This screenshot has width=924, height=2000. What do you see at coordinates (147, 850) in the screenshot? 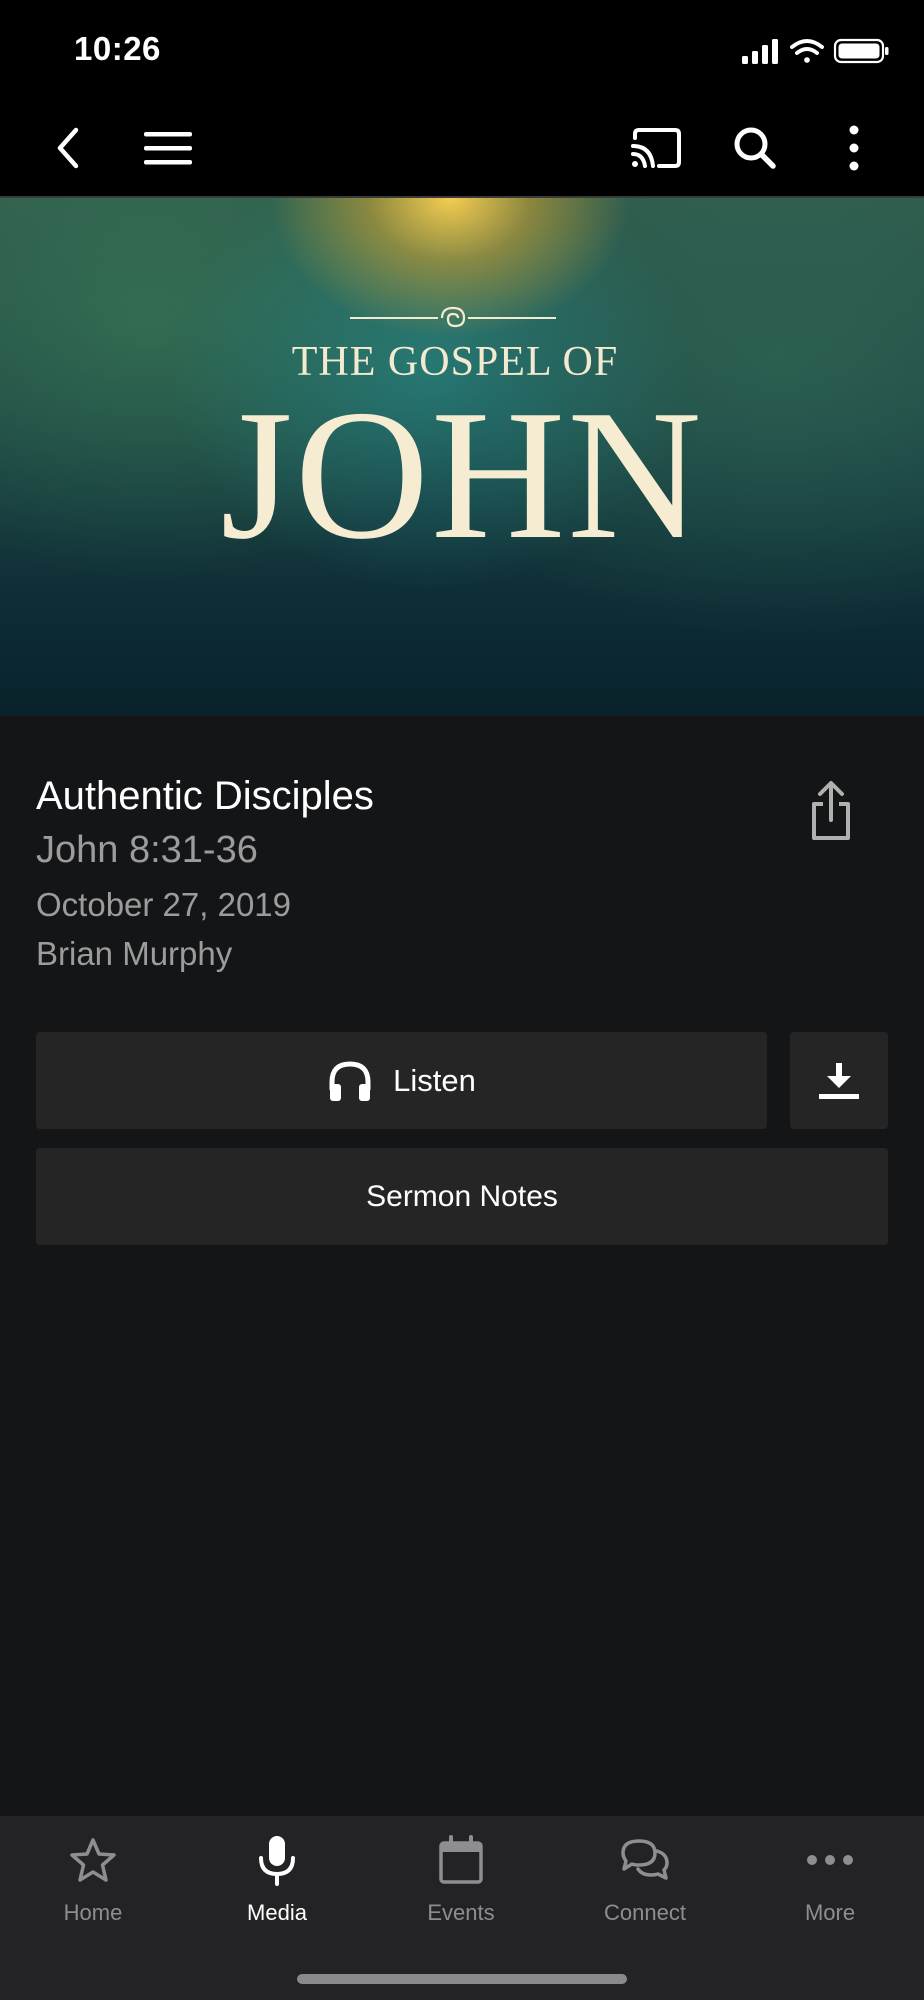
I see `scripture-reference: John 8:31-36` at bounding box center [147, 850].